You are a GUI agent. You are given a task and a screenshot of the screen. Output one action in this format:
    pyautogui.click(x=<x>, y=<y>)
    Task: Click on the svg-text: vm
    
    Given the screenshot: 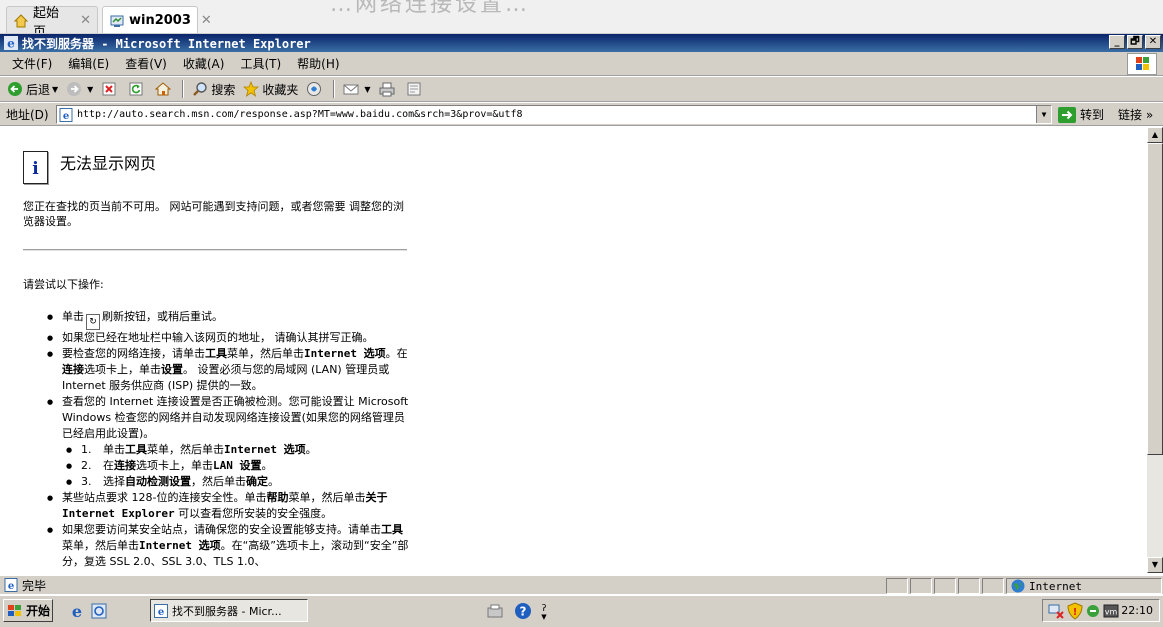 What is the action you would take?
    pyautogui.click(x=1111, y=612)
    